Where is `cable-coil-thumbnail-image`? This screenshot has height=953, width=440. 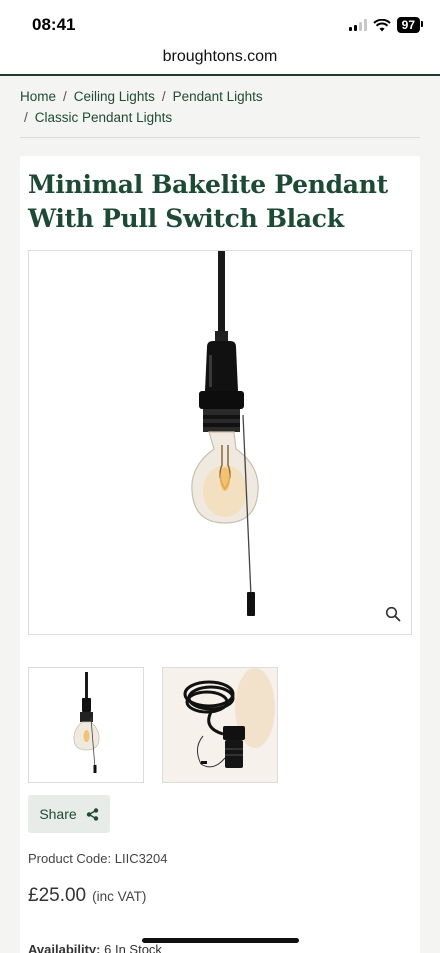
cable-coil-thumbnail-image is located at coordinates (220, 725).